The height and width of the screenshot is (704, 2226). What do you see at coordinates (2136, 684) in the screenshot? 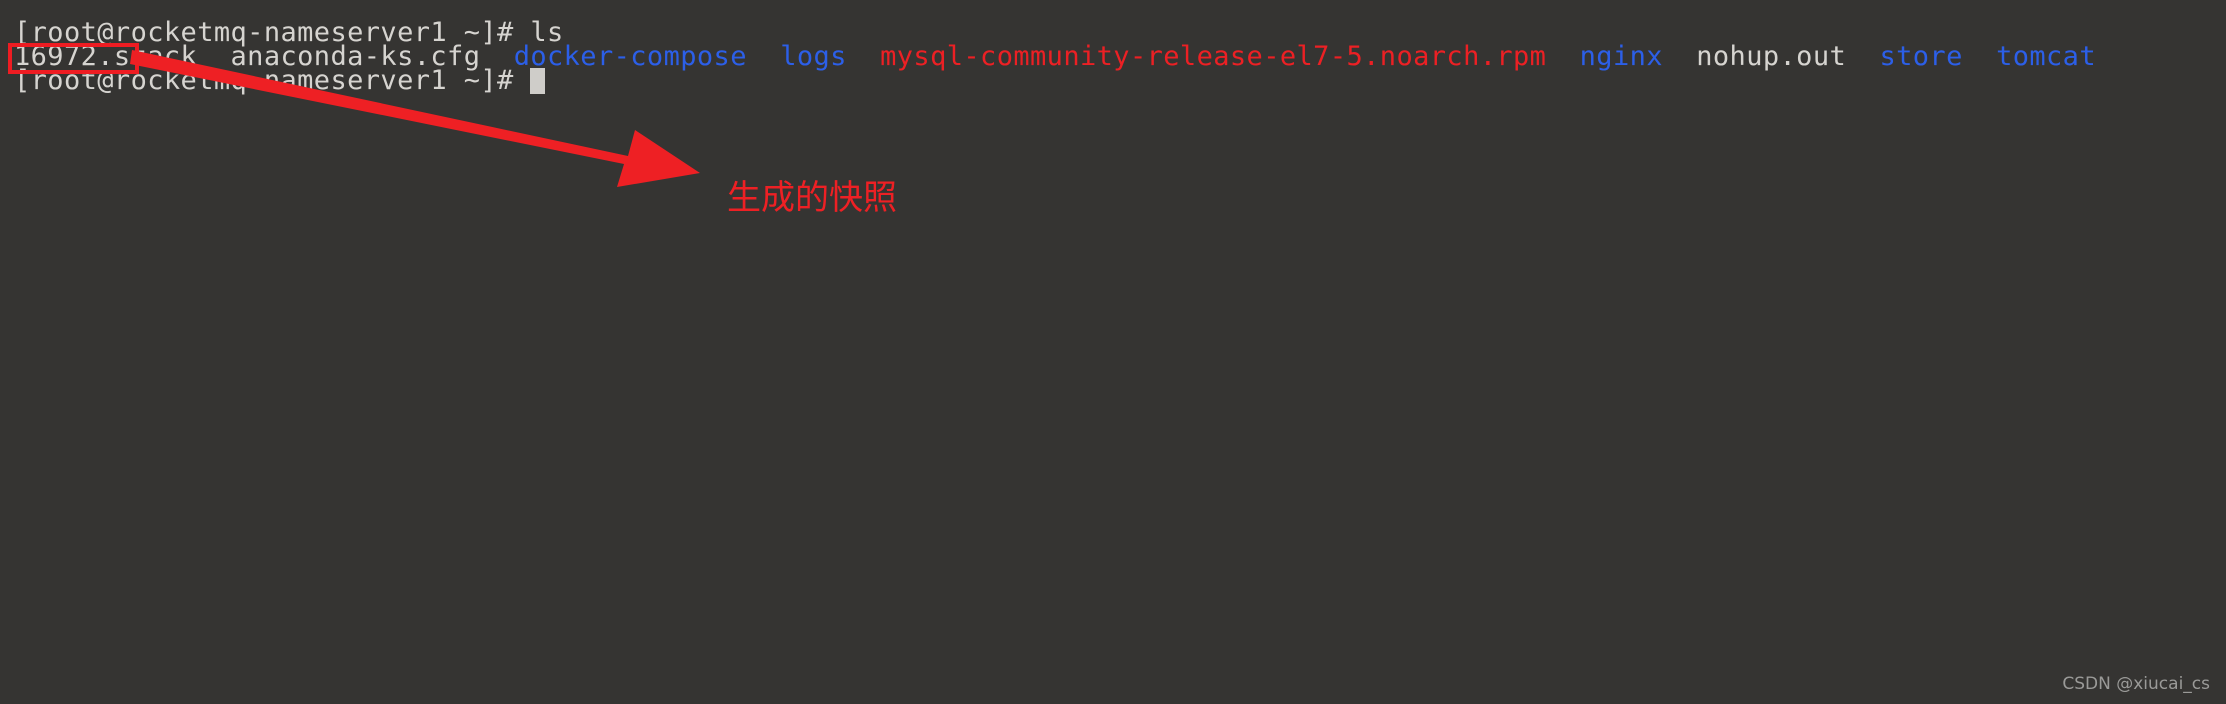
I see `watermark-text: CSDN @xiucai_cs` at bounding box center [2136, 684].